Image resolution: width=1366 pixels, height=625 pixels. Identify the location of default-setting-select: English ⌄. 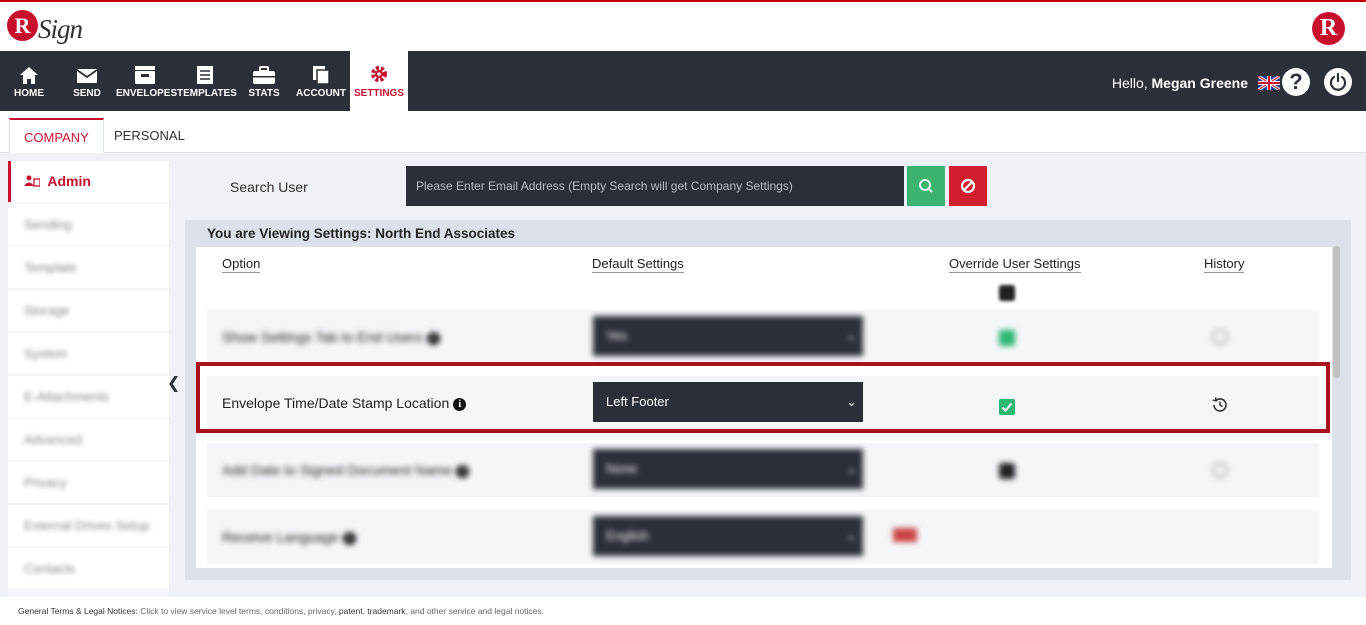
(728, 536).